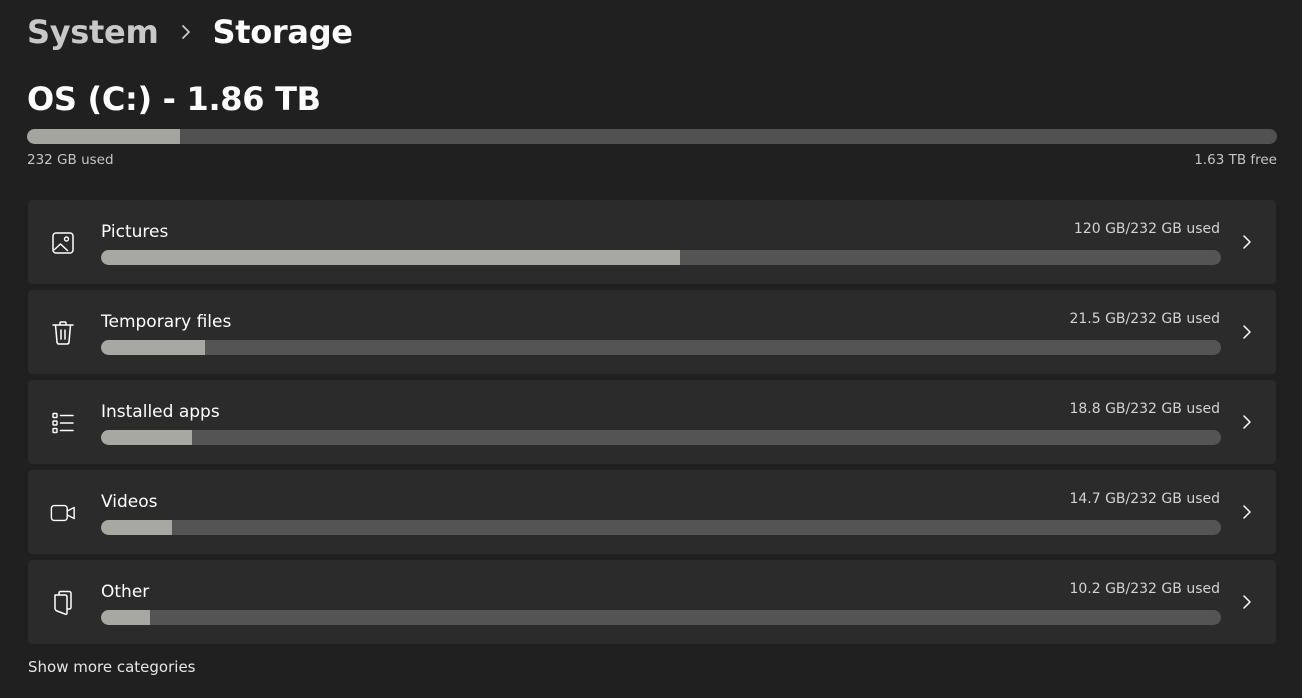  Describe the element at coordinates (652, 242) in the screenshot. I see `category-pictures: Pictures 120 GB/232 GB used` at that location.